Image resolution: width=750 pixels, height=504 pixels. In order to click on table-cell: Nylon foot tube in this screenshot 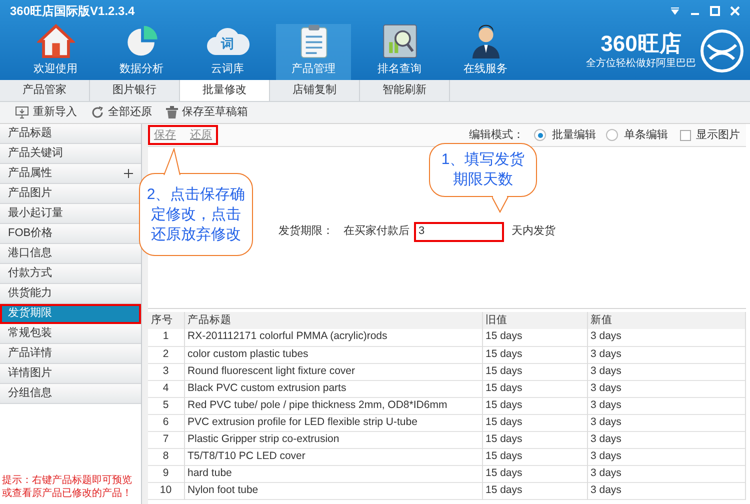, I will do `click(333, 490)`.